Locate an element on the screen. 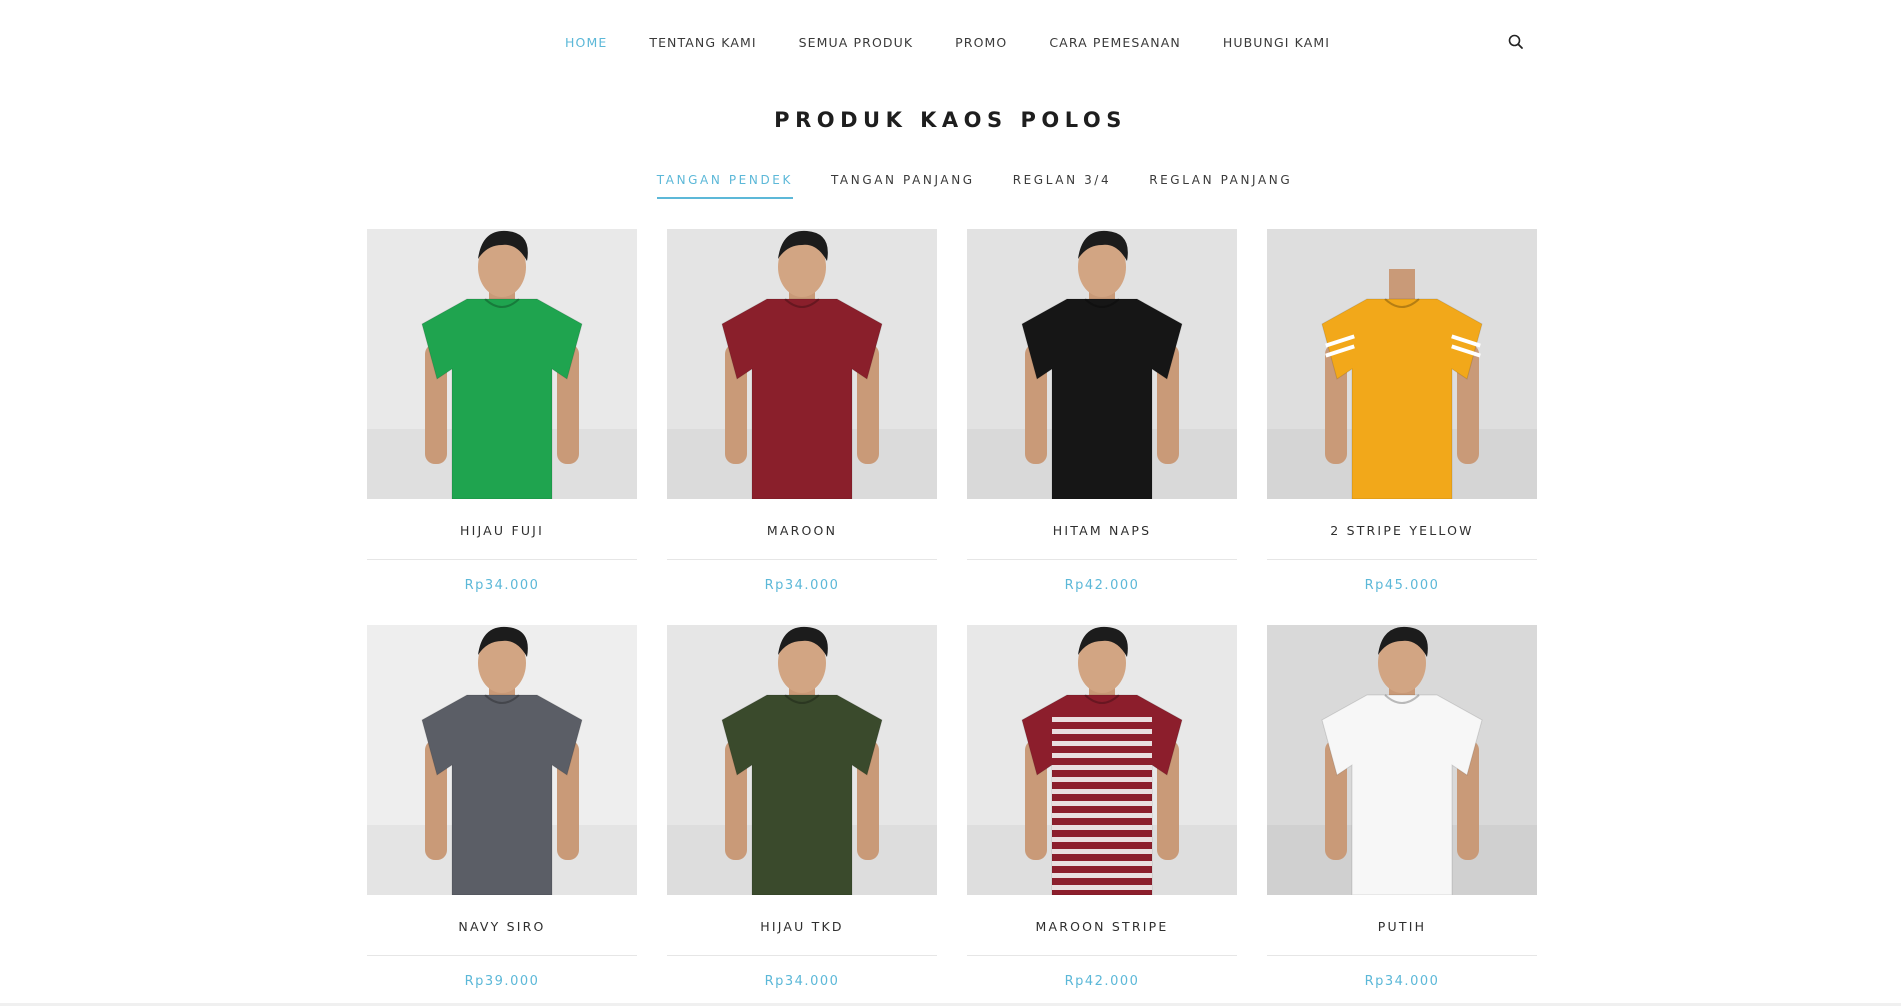  page-title: PRODUK KAOS POLOS is located at coordinates (950, 120).